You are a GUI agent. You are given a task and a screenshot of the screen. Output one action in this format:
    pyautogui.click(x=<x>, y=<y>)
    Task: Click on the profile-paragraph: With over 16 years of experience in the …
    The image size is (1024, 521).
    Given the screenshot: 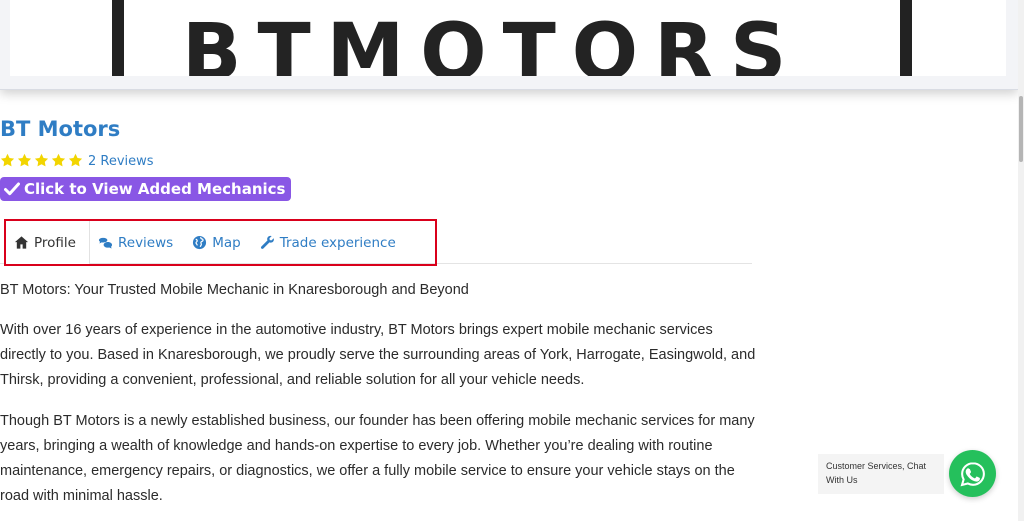 What is the action you would take?
    pyautogui.click(x=378, y=355)
    